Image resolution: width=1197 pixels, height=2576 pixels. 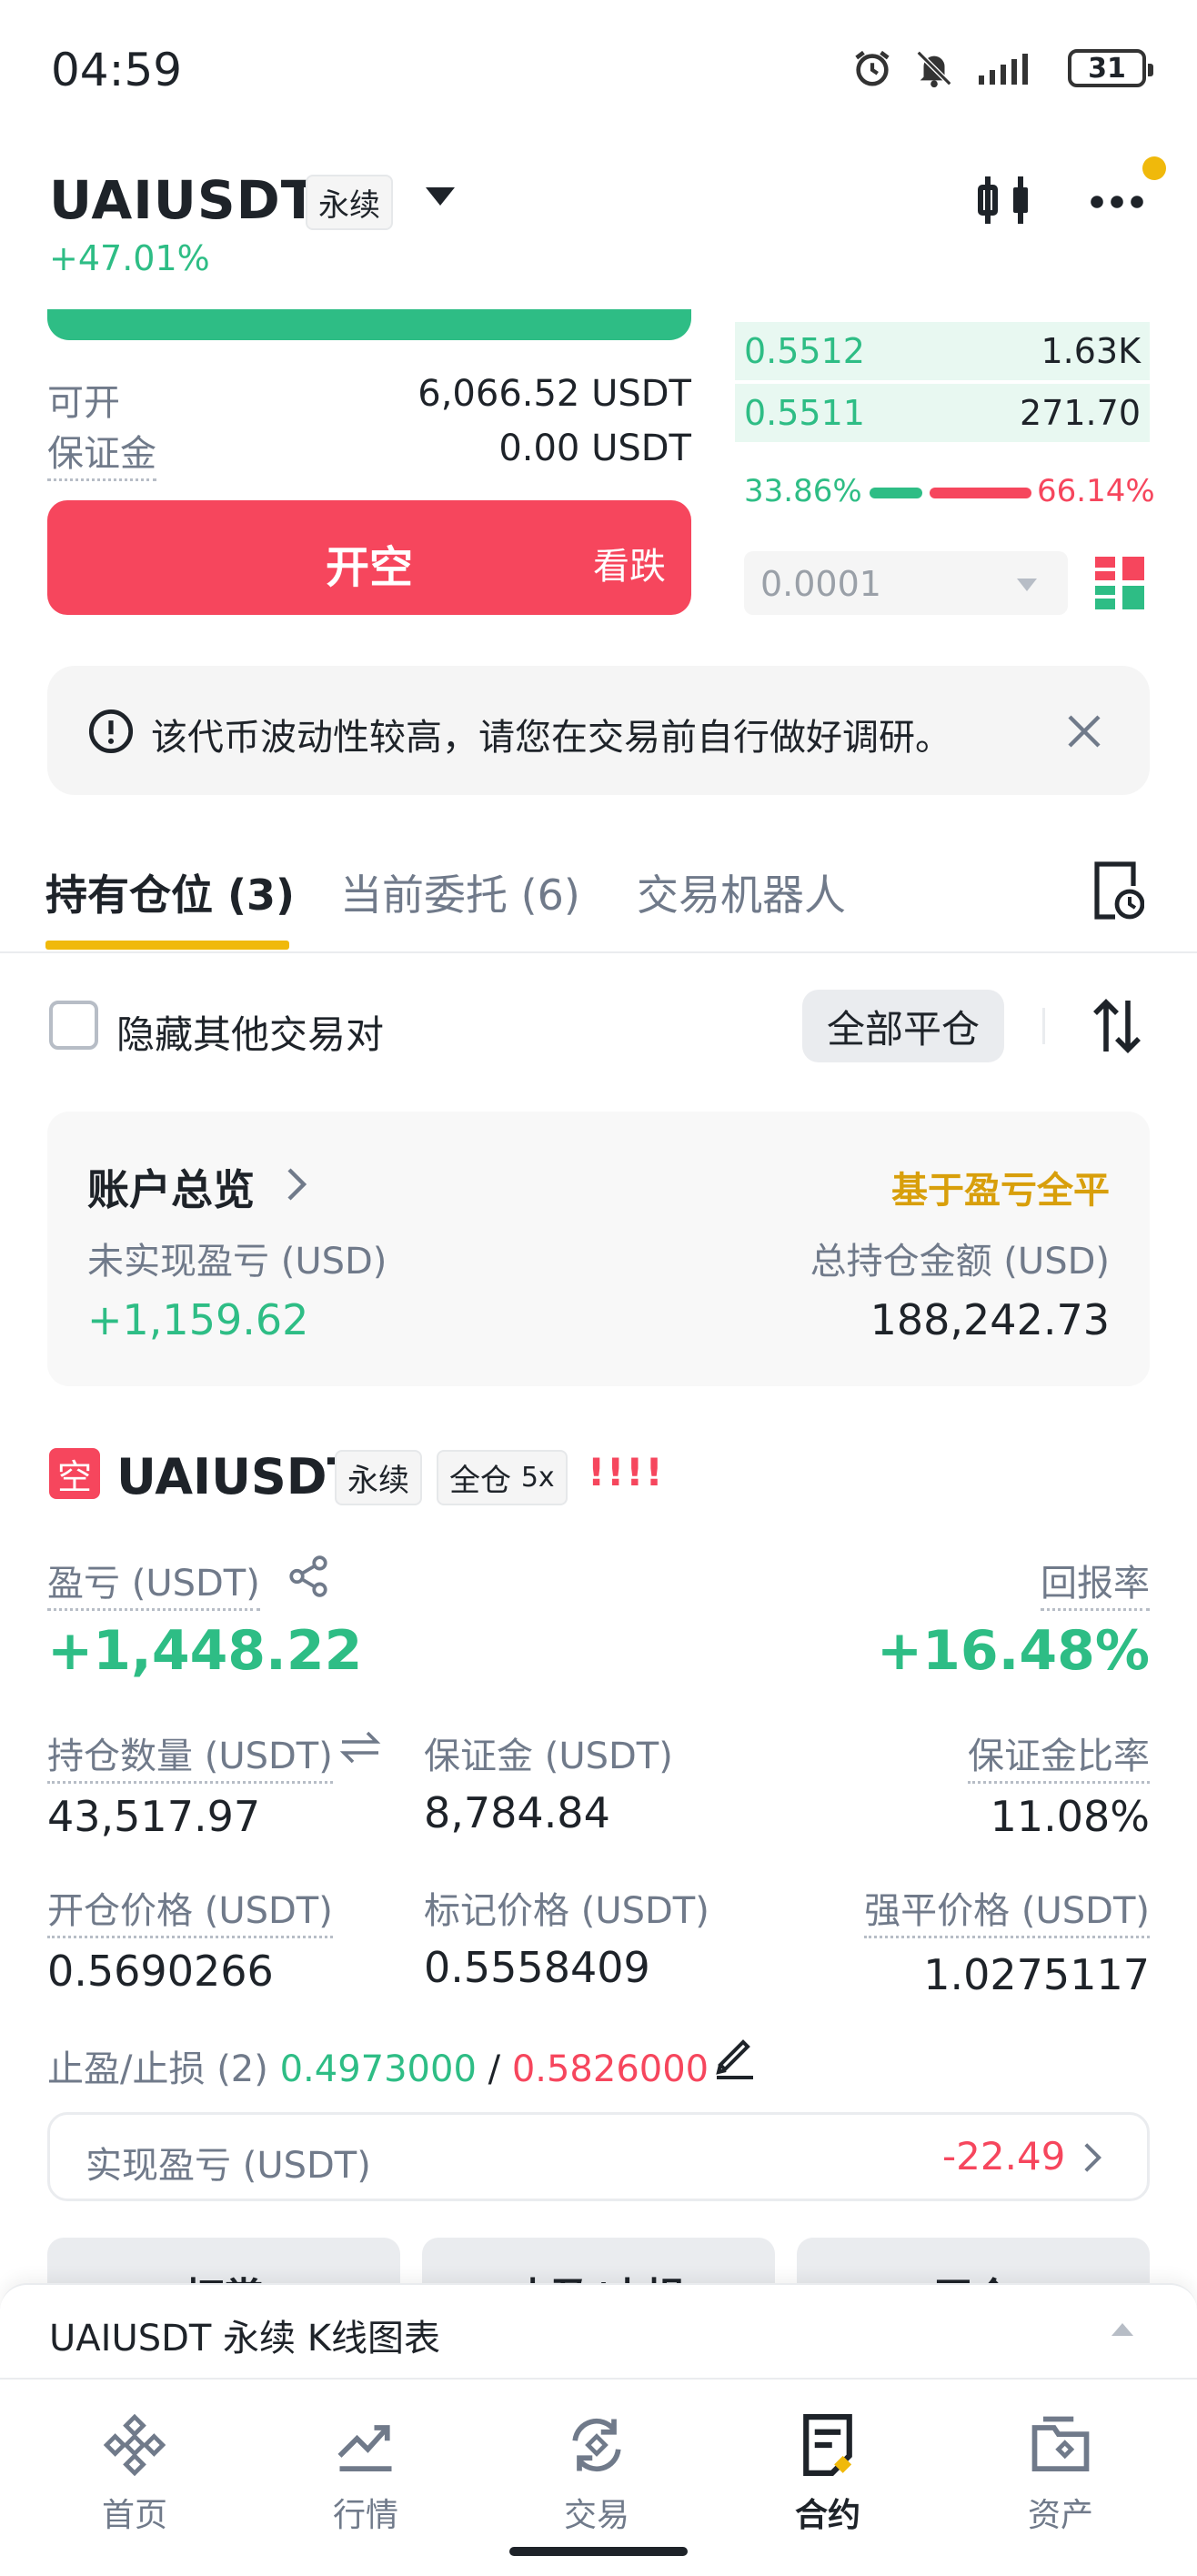 What do you see at coordinates (827, 2445) in the screenshot?
I see `futures-icon` at bounding box center [827, 2445].